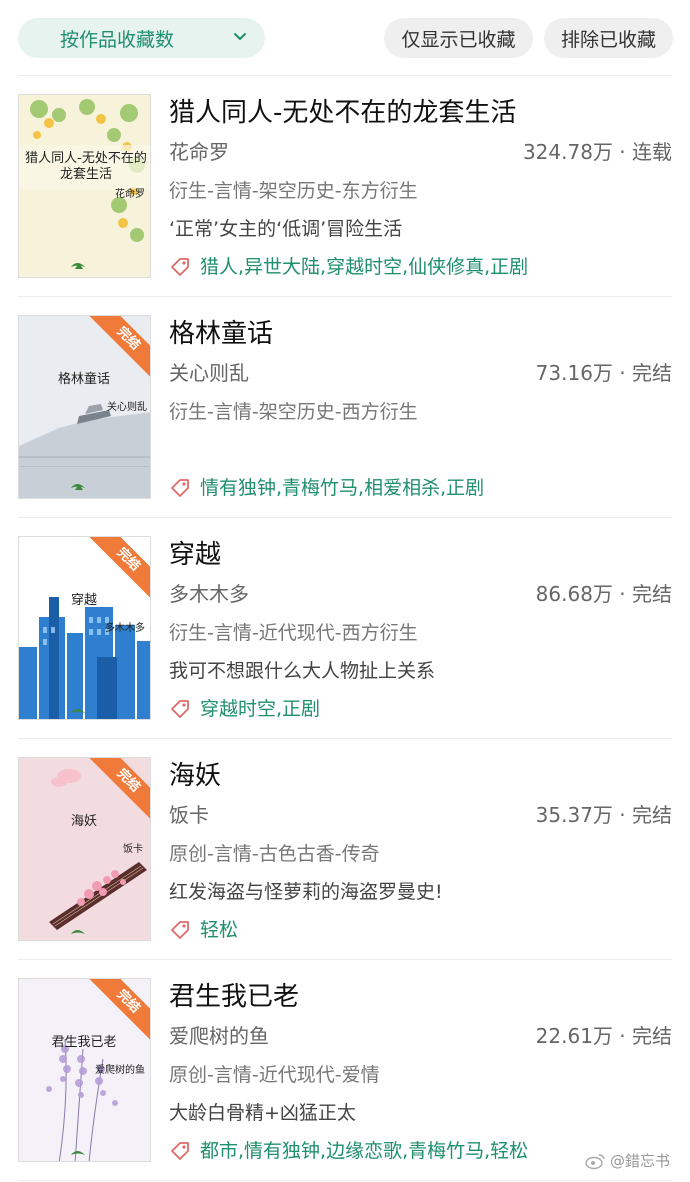 This screenshot has height=1182, width=690. What do you see at coordinates (420, 930) in the screenshot?
I see `book-tags: 轻松` at bounding box center [420, 930].